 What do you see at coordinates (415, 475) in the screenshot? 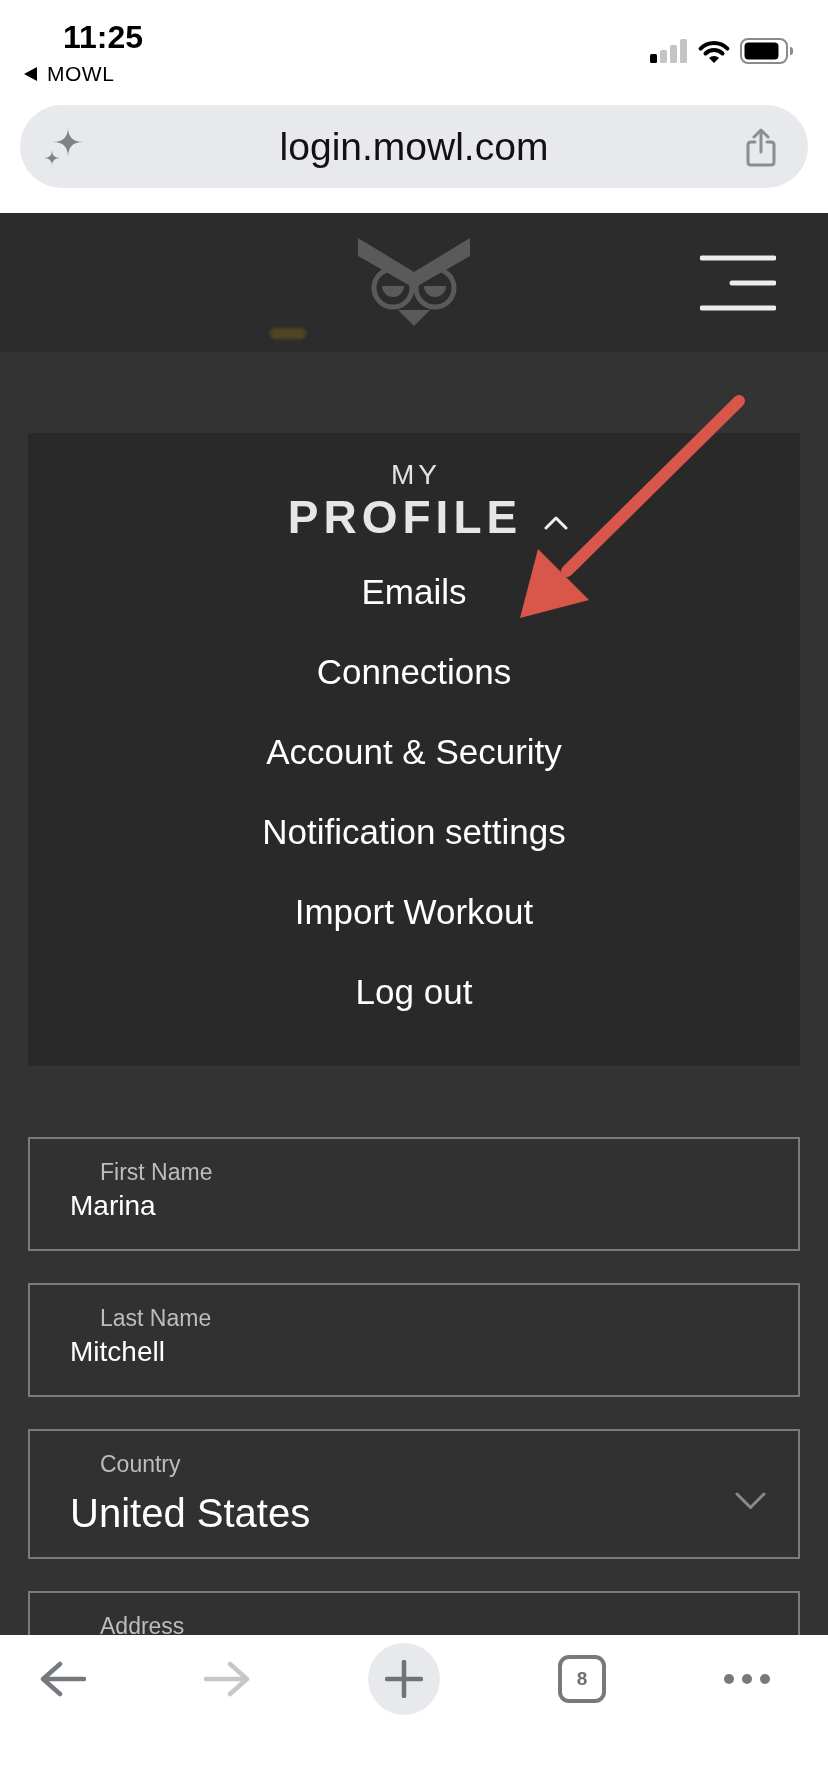
I see `menu-eyebrow: MY` at bounding box center [415, 475].